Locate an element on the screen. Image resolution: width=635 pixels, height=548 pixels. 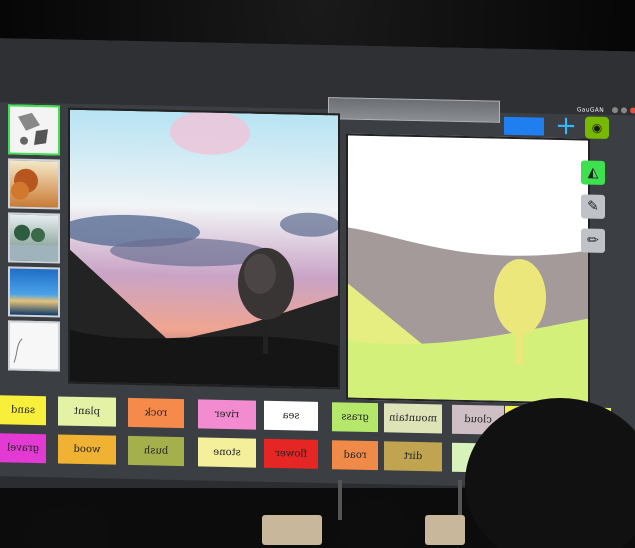
label-sand: sand is located at coordinates (23, 410).